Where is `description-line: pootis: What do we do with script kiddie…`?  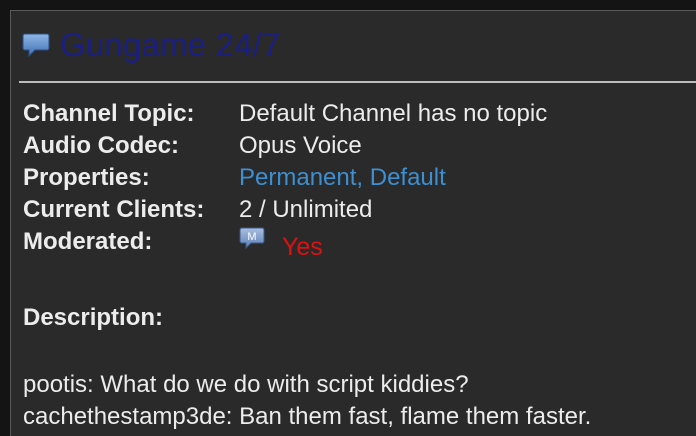
description-line: pootis: What do we do with script kiddie… is located at coordinates (246, 384).